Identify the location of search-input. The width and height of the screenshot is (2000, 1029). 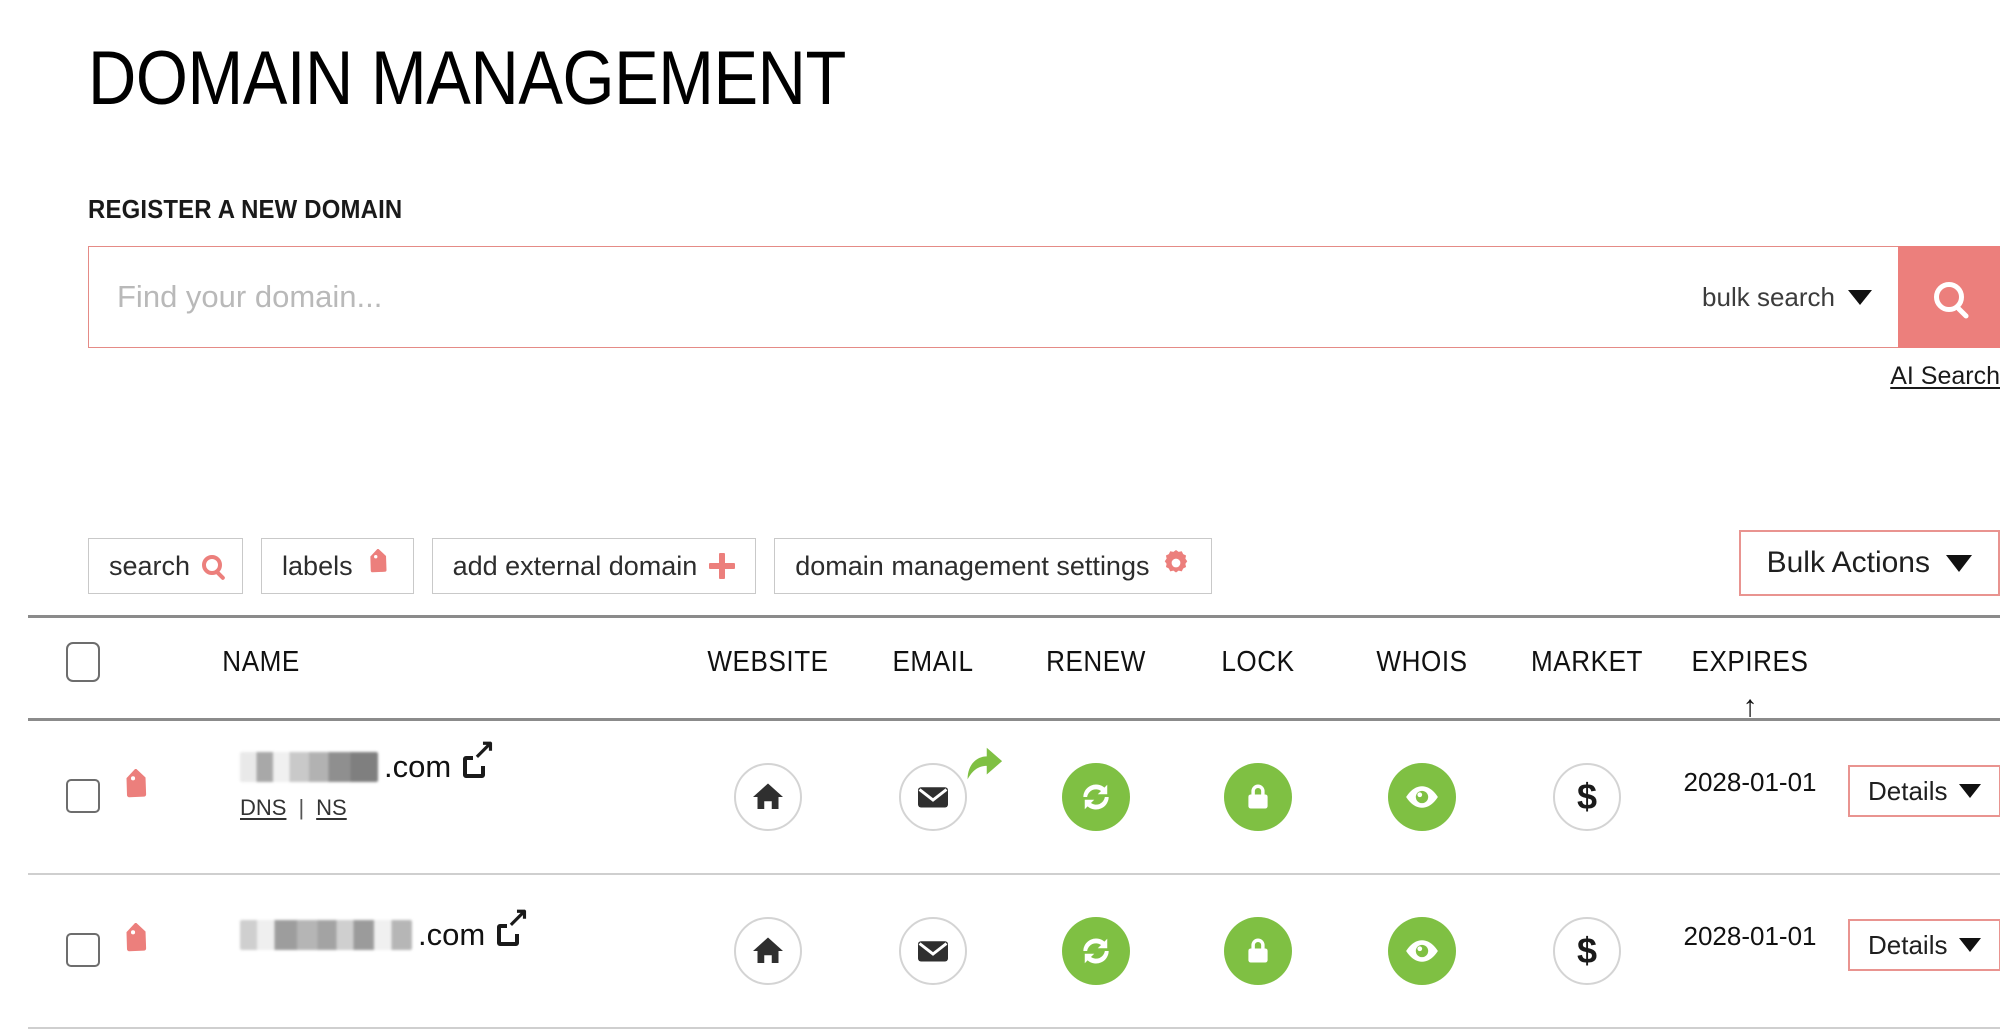
(891, 297).